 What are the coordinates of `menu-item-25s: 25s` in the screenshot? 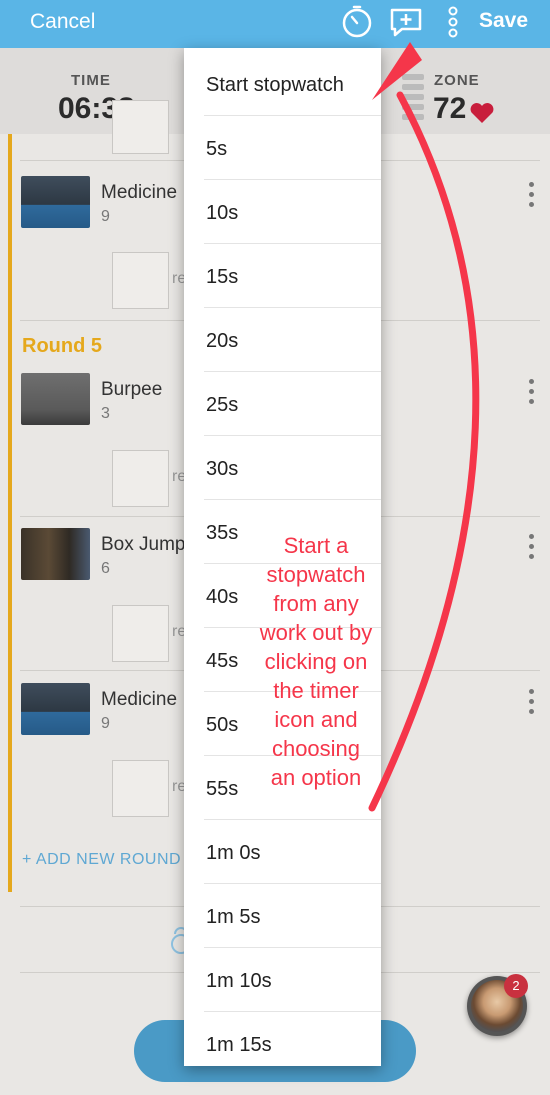 It's located at (282, 404).